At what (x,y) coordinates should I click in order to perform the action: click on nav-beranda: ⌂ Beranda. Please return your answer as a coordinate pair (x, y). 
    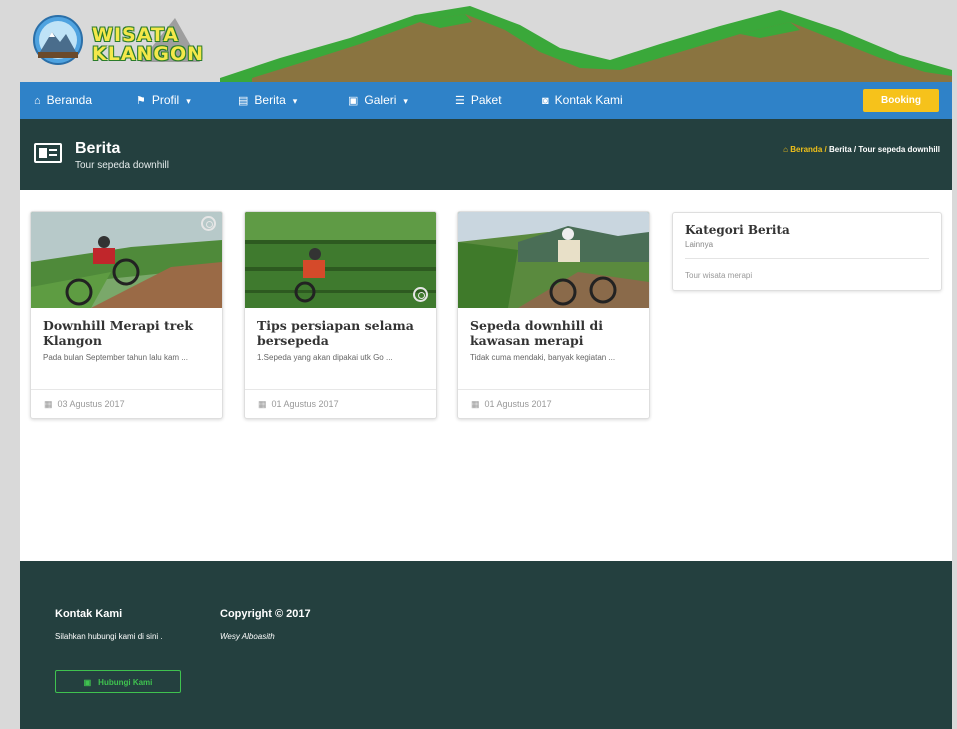
    Looking at the image, I should click on (63, 100).